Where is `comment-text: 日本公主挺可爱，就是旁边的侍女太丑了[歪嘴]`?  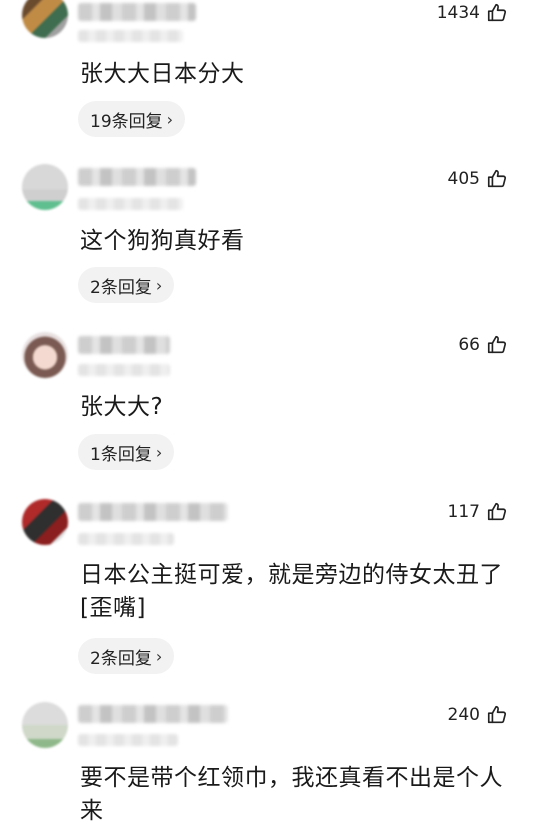
comment-text: 日本公主挺可爱，就是旁边的侍女太丑了[歪嘴] is located at coordinates (291, 591).